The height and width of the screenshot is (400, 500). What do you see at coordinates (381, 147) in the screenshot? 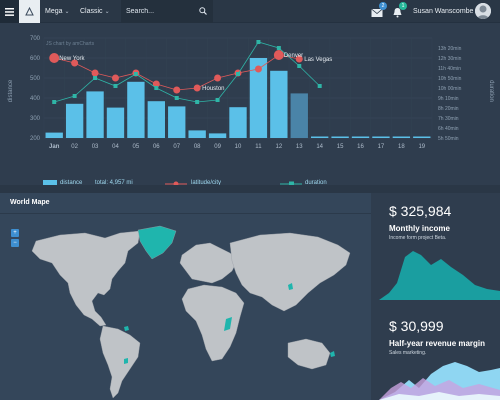
I see `x-tick-label: 17` at bounding box center [381, 147].